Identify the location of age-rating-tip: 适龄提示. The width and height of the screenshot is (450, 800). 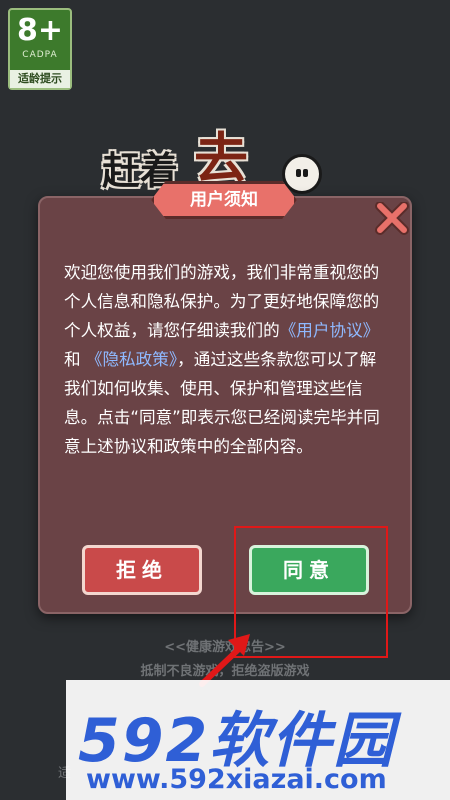
(40, 79).